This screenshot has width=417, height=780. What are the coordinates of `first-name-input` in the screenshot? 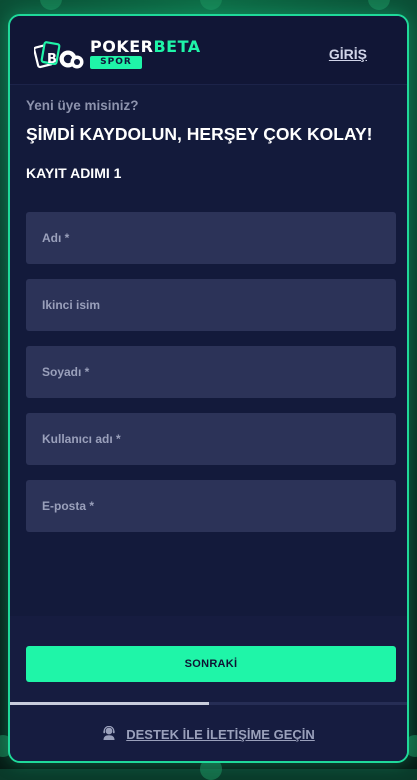 It's located at (211, 238).